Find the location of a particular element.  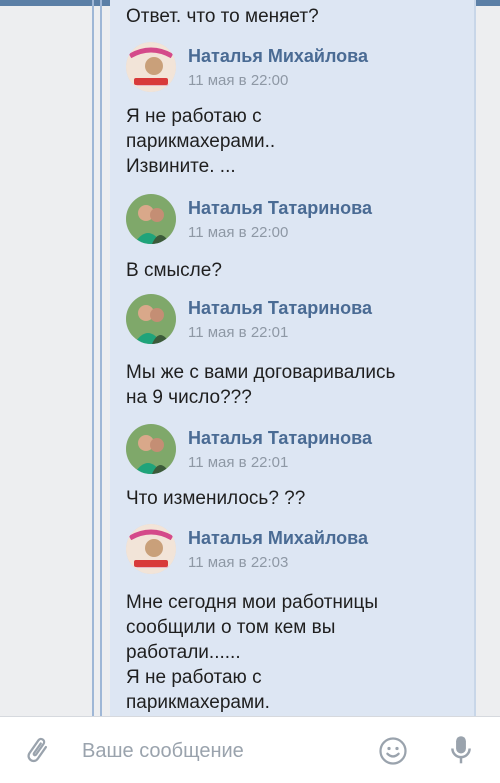

message-line: В смысле? is located at coordinates (174, 270).